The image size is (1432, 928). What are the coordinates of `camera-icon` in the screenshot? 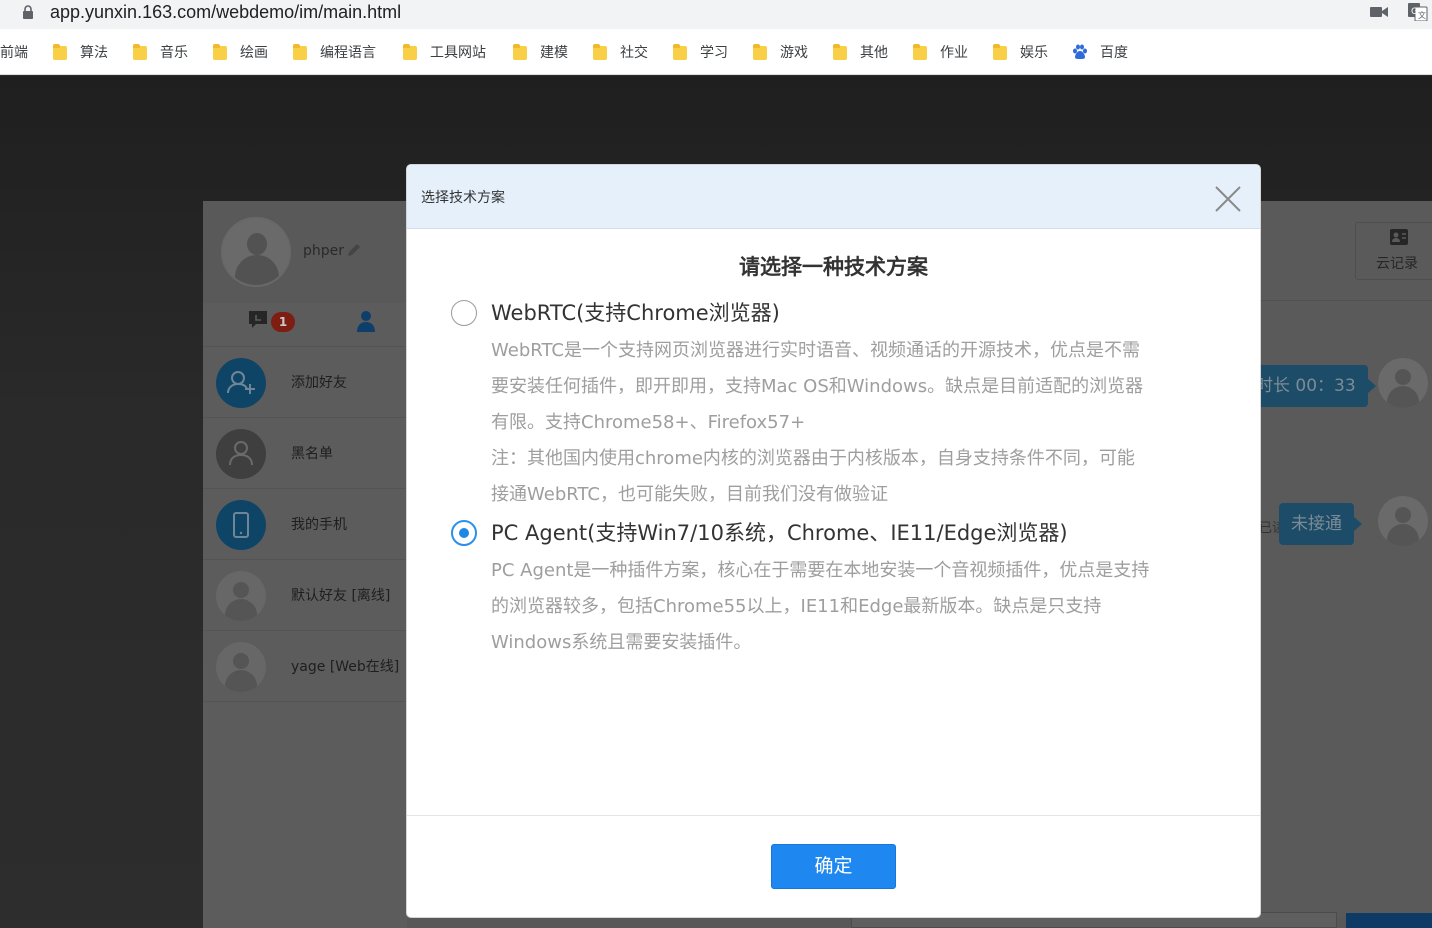 It's located at (1379, 12).